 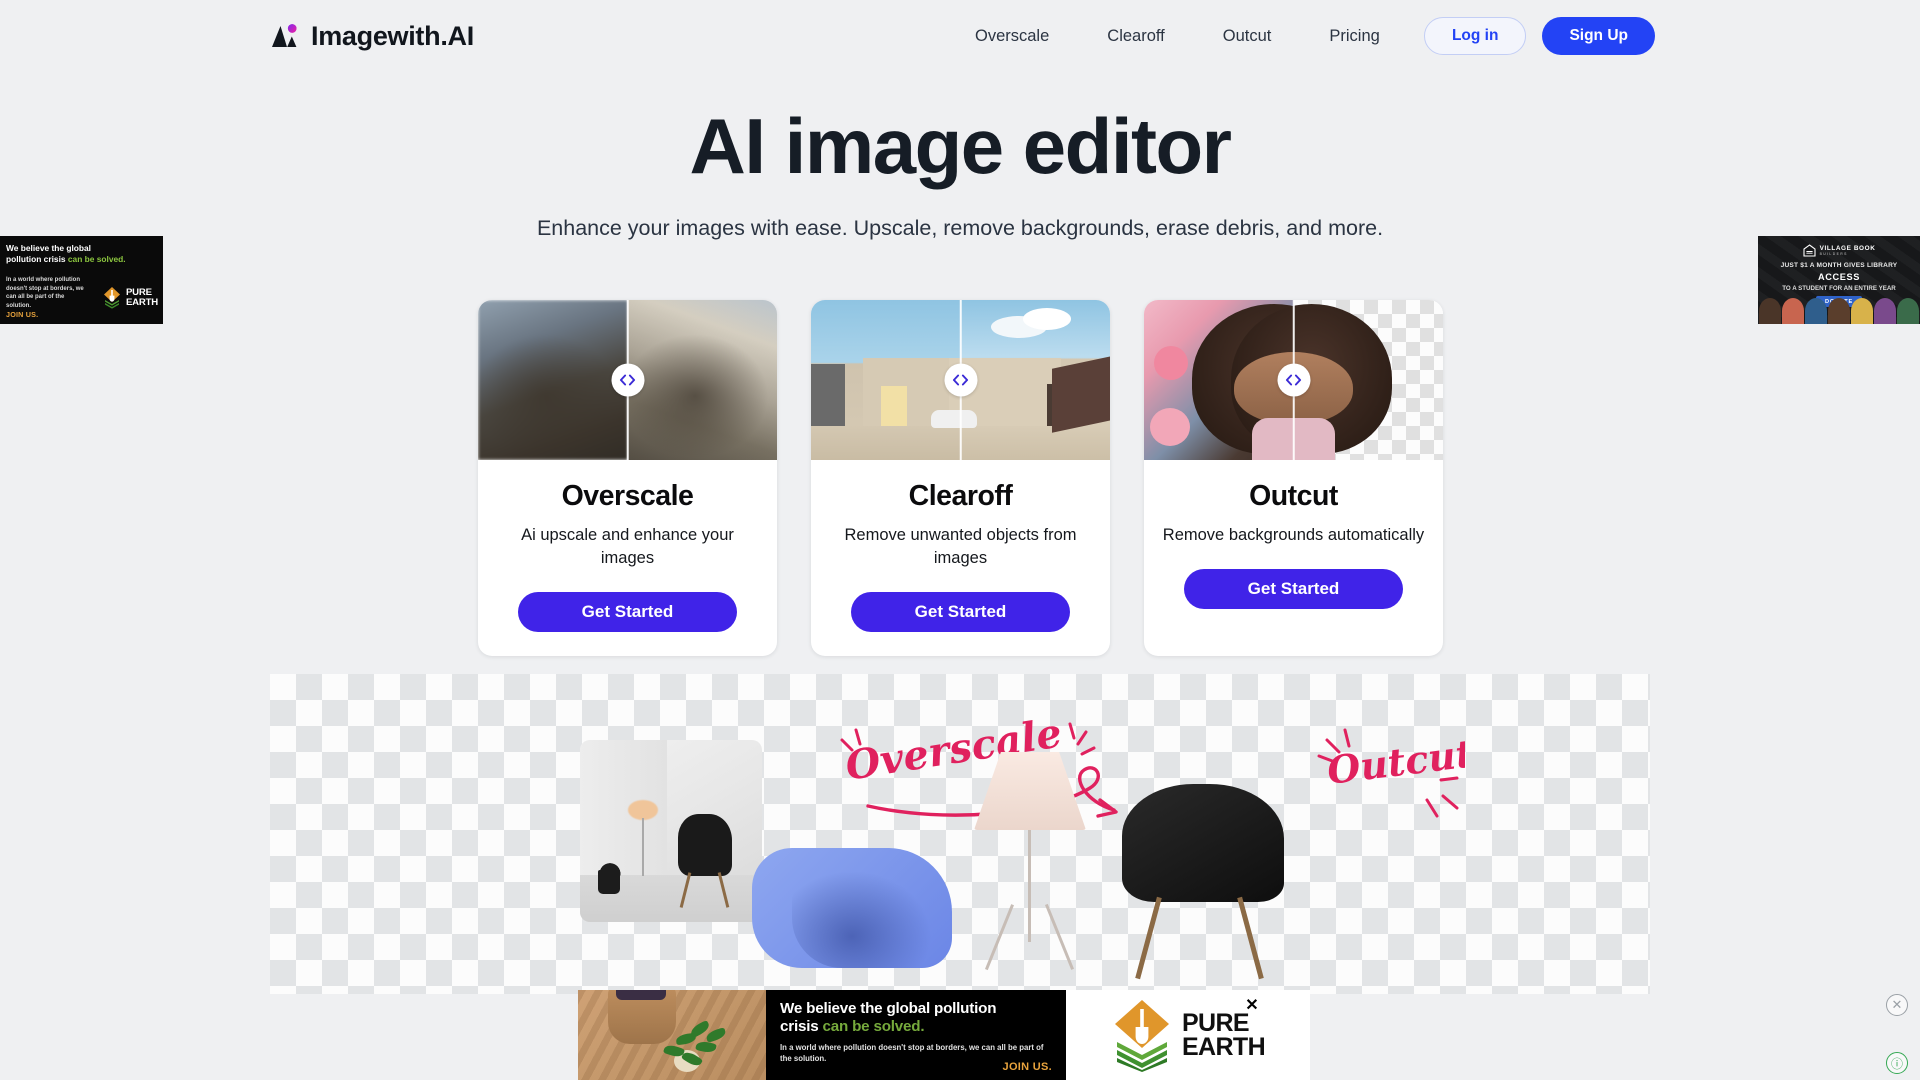 What do you see at coordinates (801, 1026) in the screenshot?
I see `ad-bottom-headline-b: crisis` at bounding box center [801, 1026].